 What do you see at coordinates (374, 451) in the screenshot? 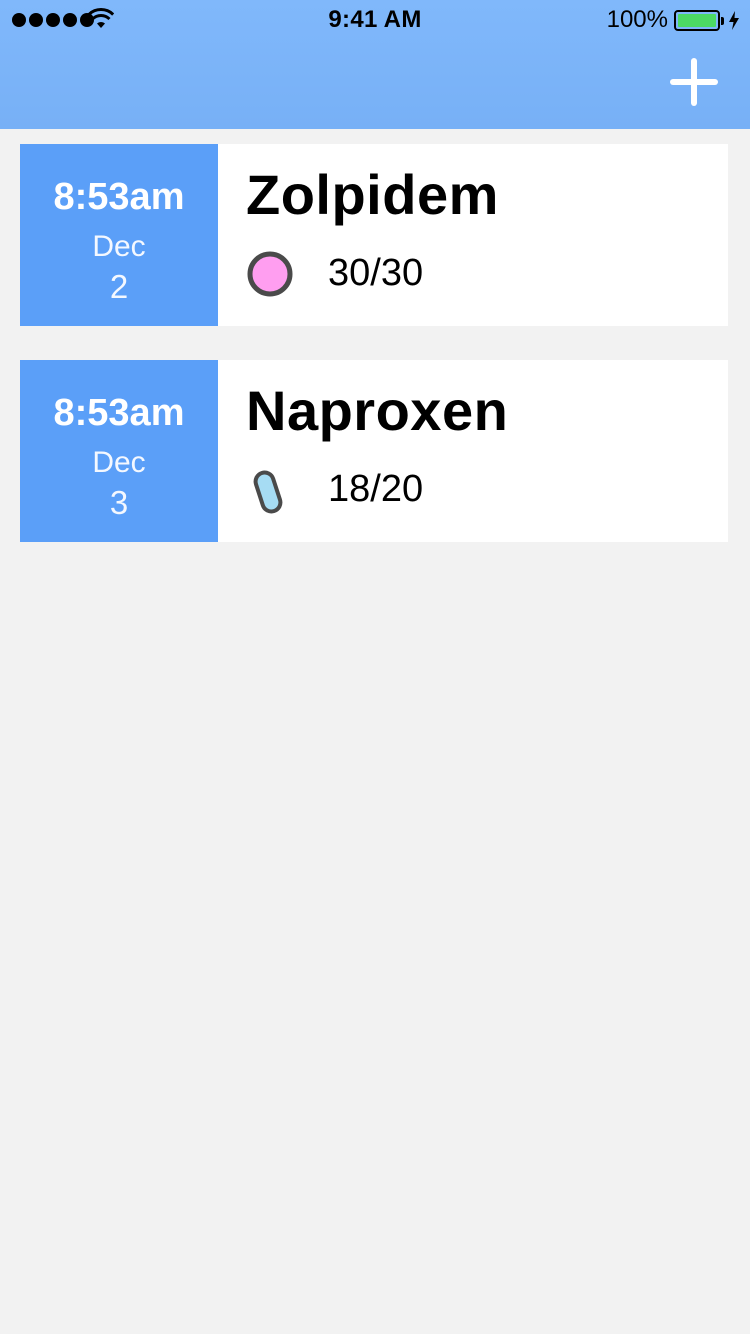
I see `medication-card: 8:53am Dec 3 Naproxen 18/20` at bounding box center [374, 451].